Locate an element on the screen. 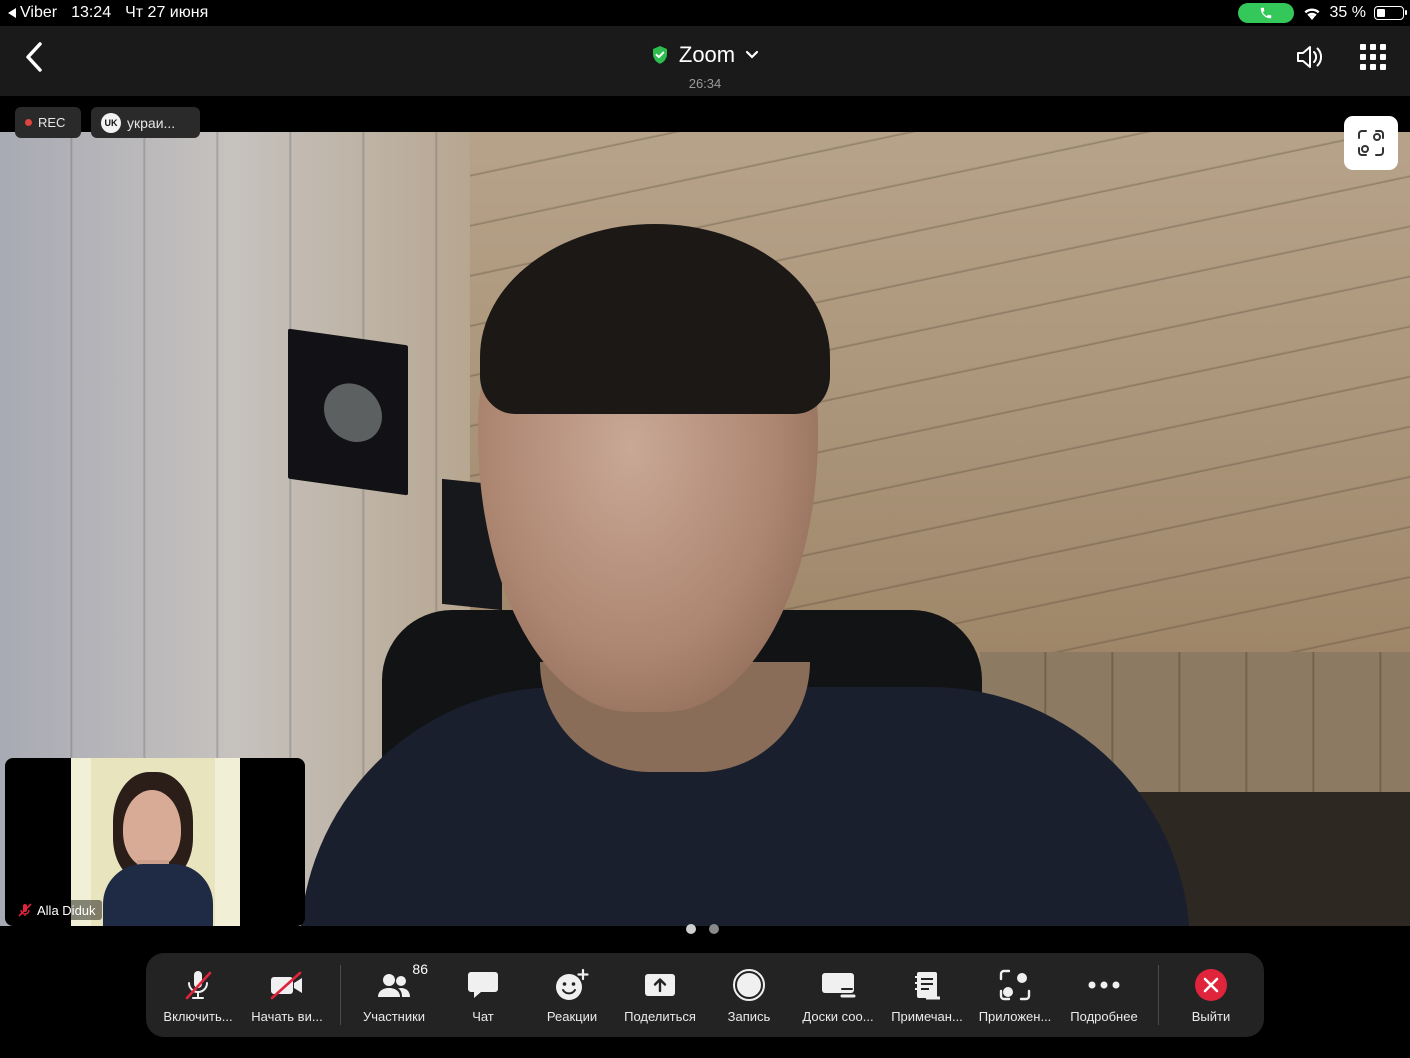  grid-icon is located at coordinates (1363, 47).